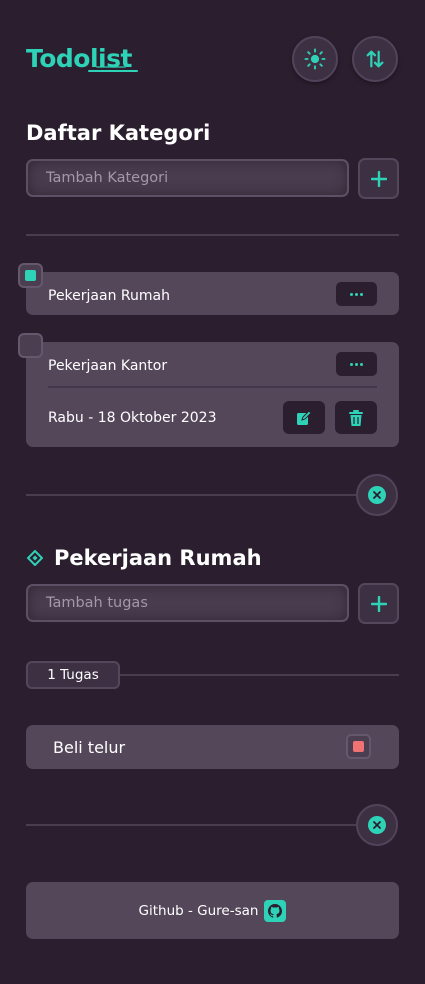 This screenshot has width=425, height=984. I want to click on collapse-categories-button, so click(377, 495).